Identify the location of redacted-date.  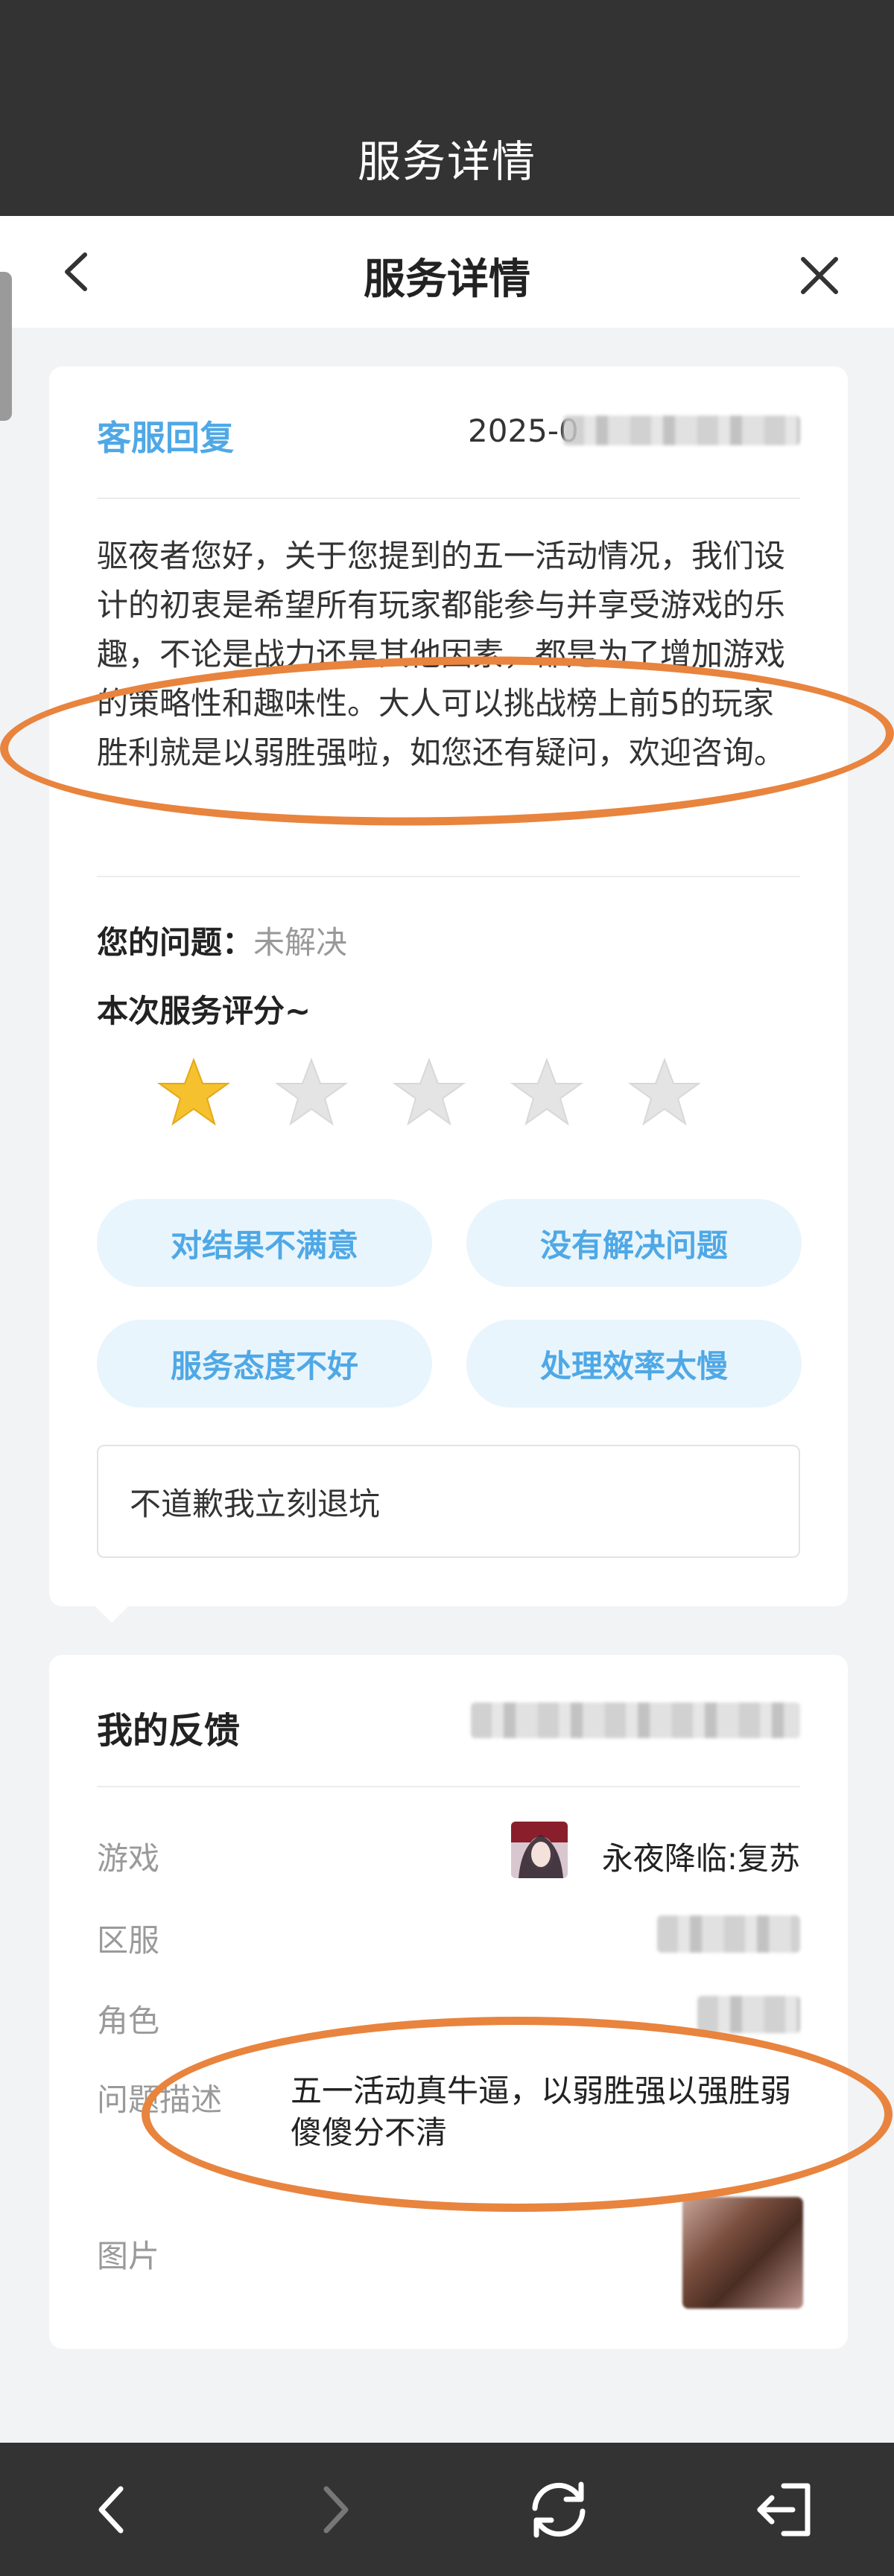
(681, 430).